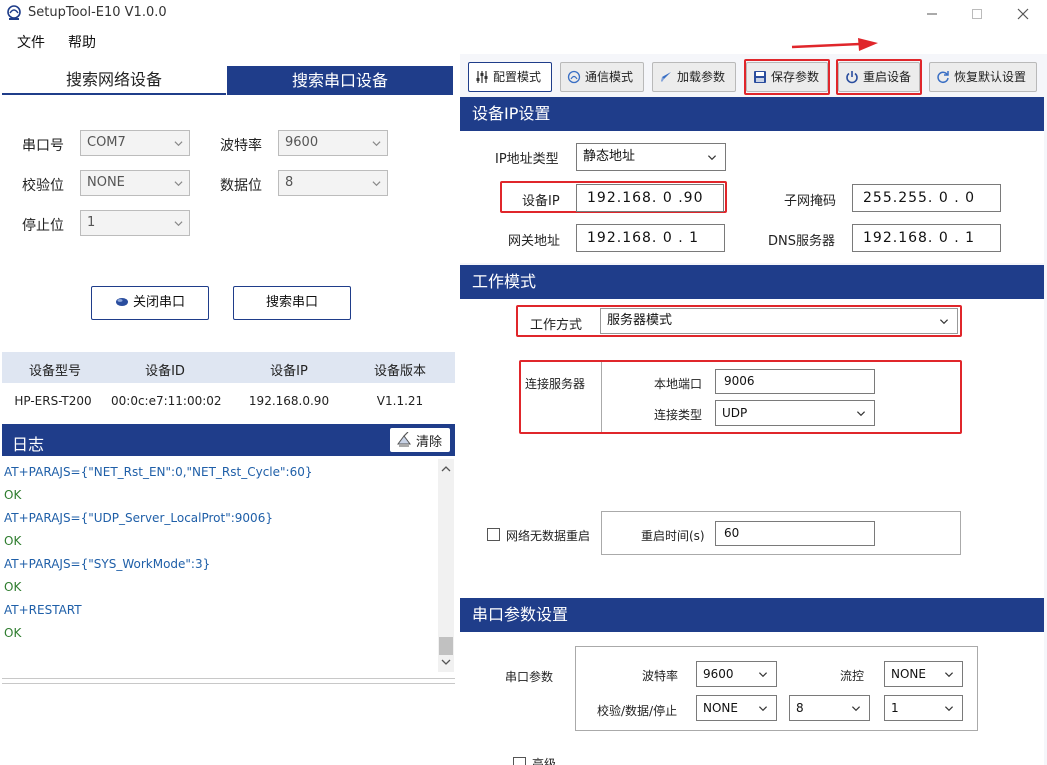  I want to click on serial-baud-value: 9600, so click(718, 674).